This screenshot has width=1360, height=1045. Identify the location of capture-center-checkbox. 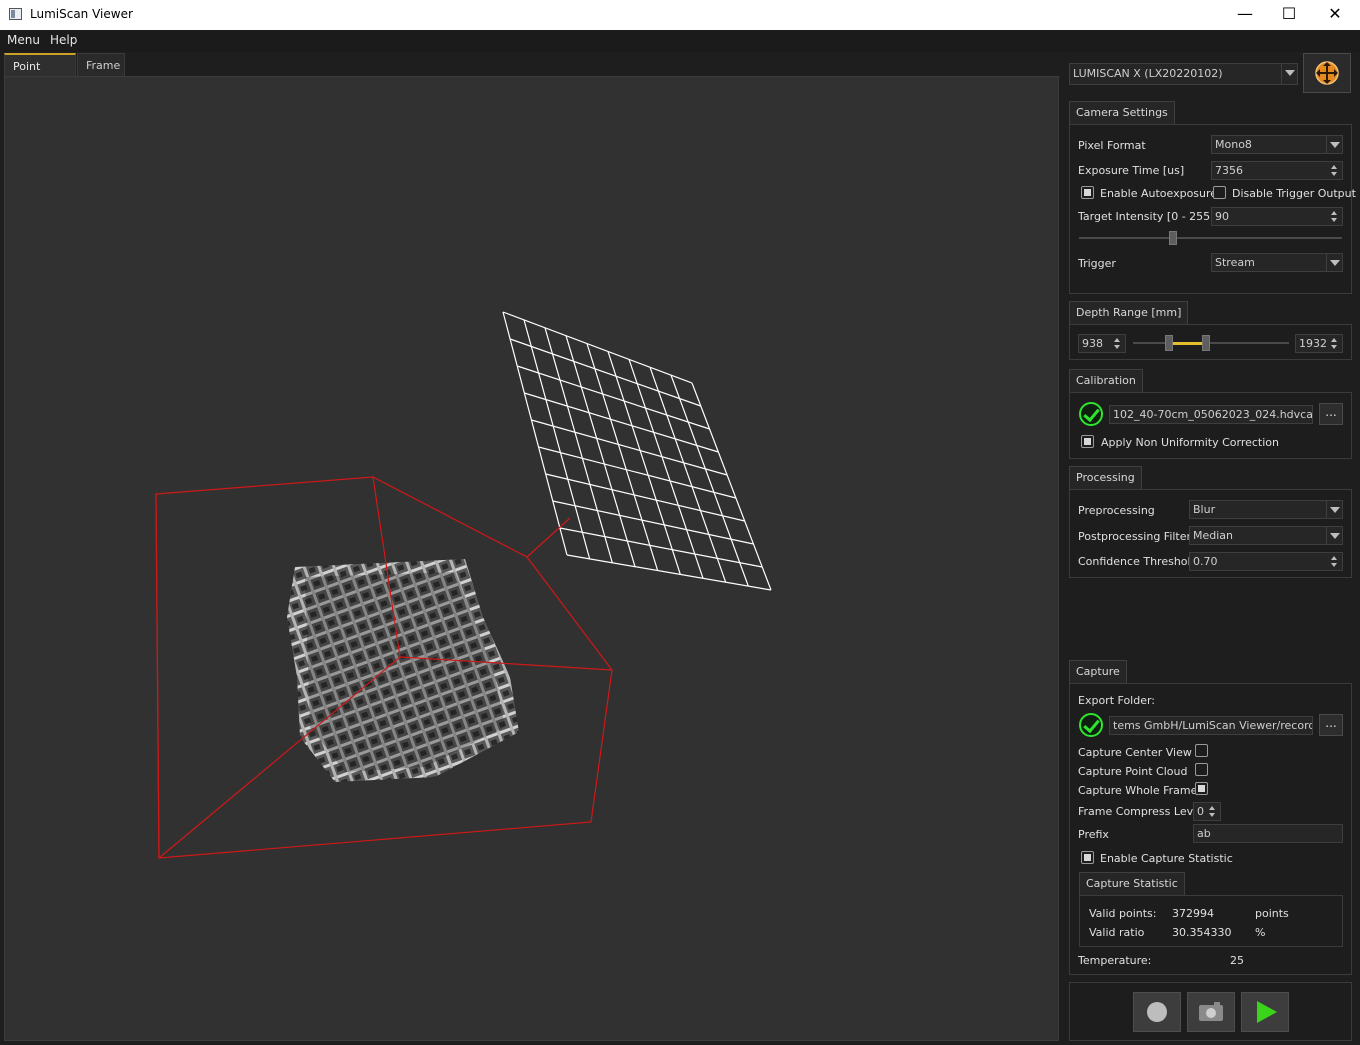
(1201, 750).